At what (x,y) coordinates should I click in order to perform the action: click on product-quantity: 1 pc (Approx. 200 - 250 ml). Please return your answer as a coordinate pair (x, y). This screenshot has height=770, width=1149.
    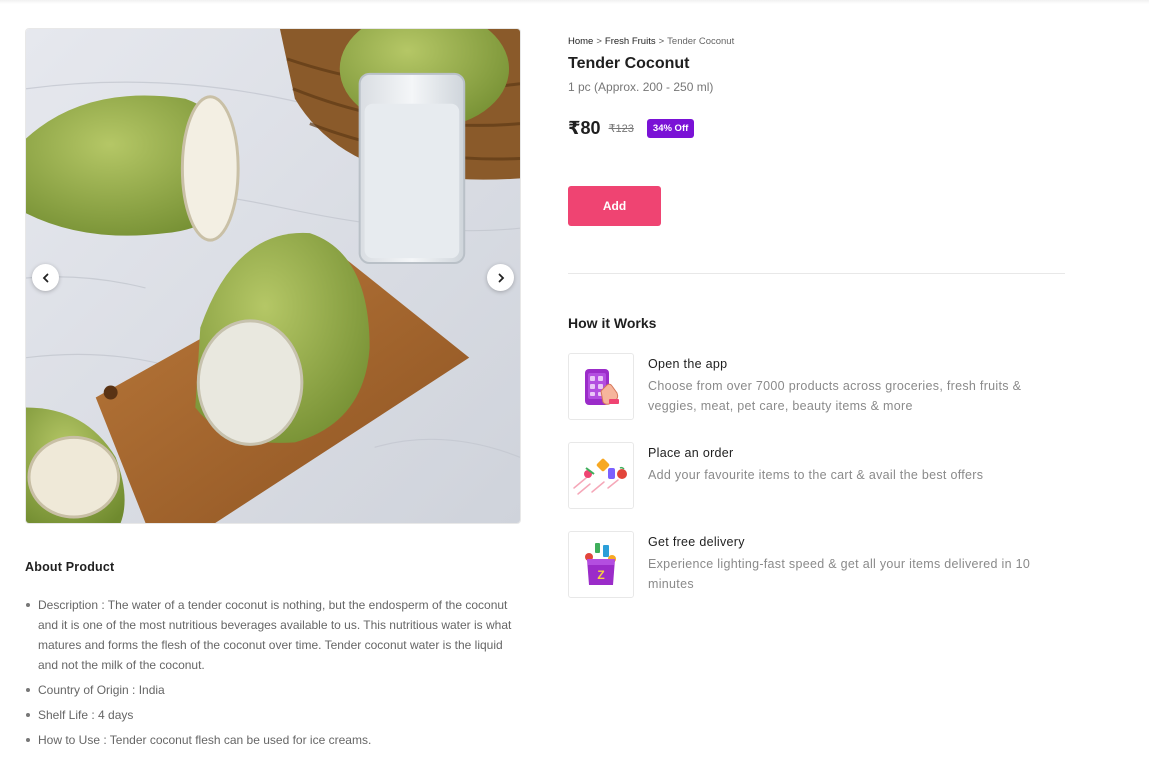
    Looking at the image, I should click on (641, 87).